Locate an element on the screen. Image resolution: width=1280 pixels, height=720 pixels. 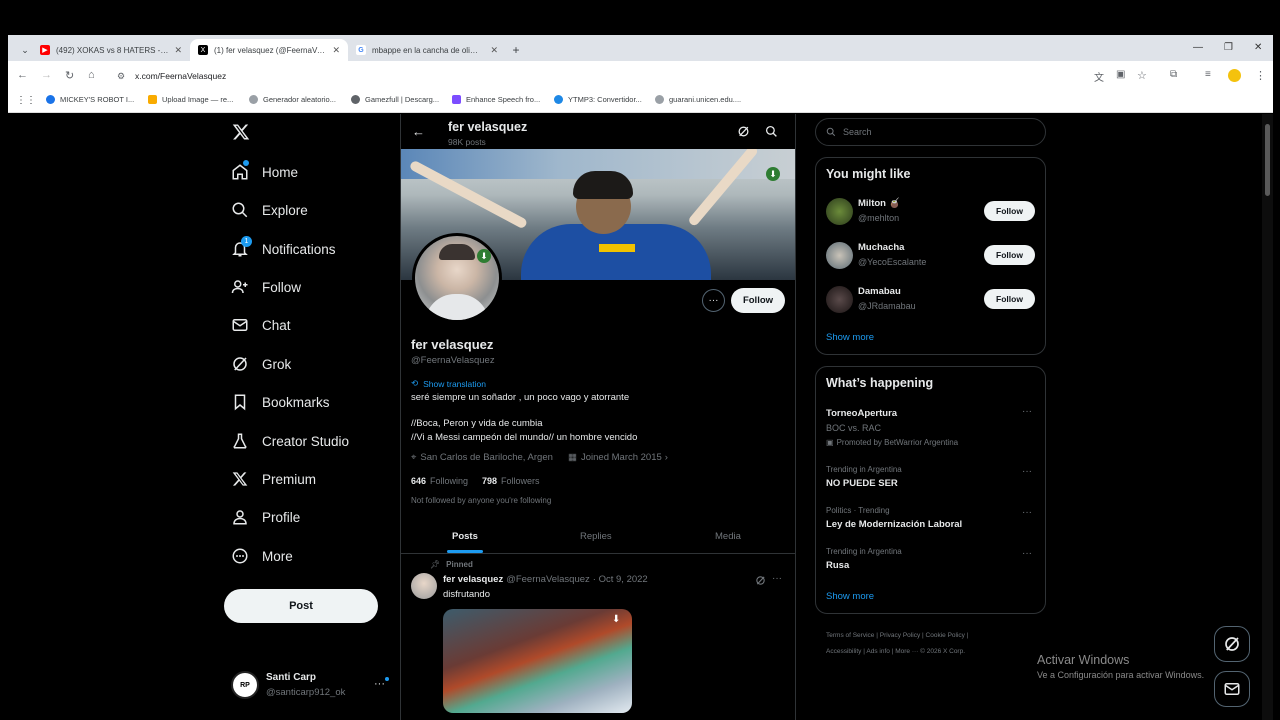
nav-grok: Grok is located at coordinates (260, 364).